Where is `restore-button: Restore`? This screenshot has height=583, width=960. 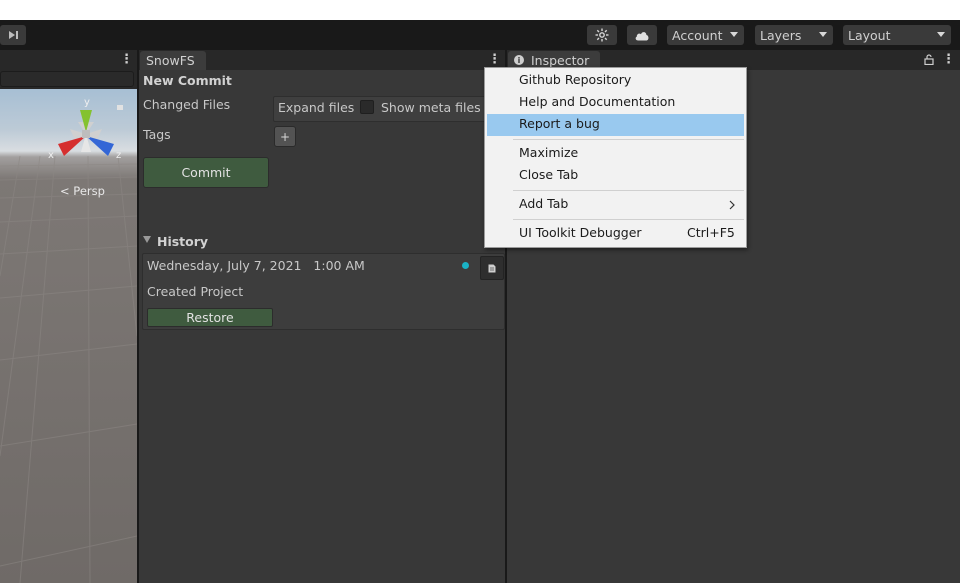
restore-button: Restore is located at coordinates (210, 317).